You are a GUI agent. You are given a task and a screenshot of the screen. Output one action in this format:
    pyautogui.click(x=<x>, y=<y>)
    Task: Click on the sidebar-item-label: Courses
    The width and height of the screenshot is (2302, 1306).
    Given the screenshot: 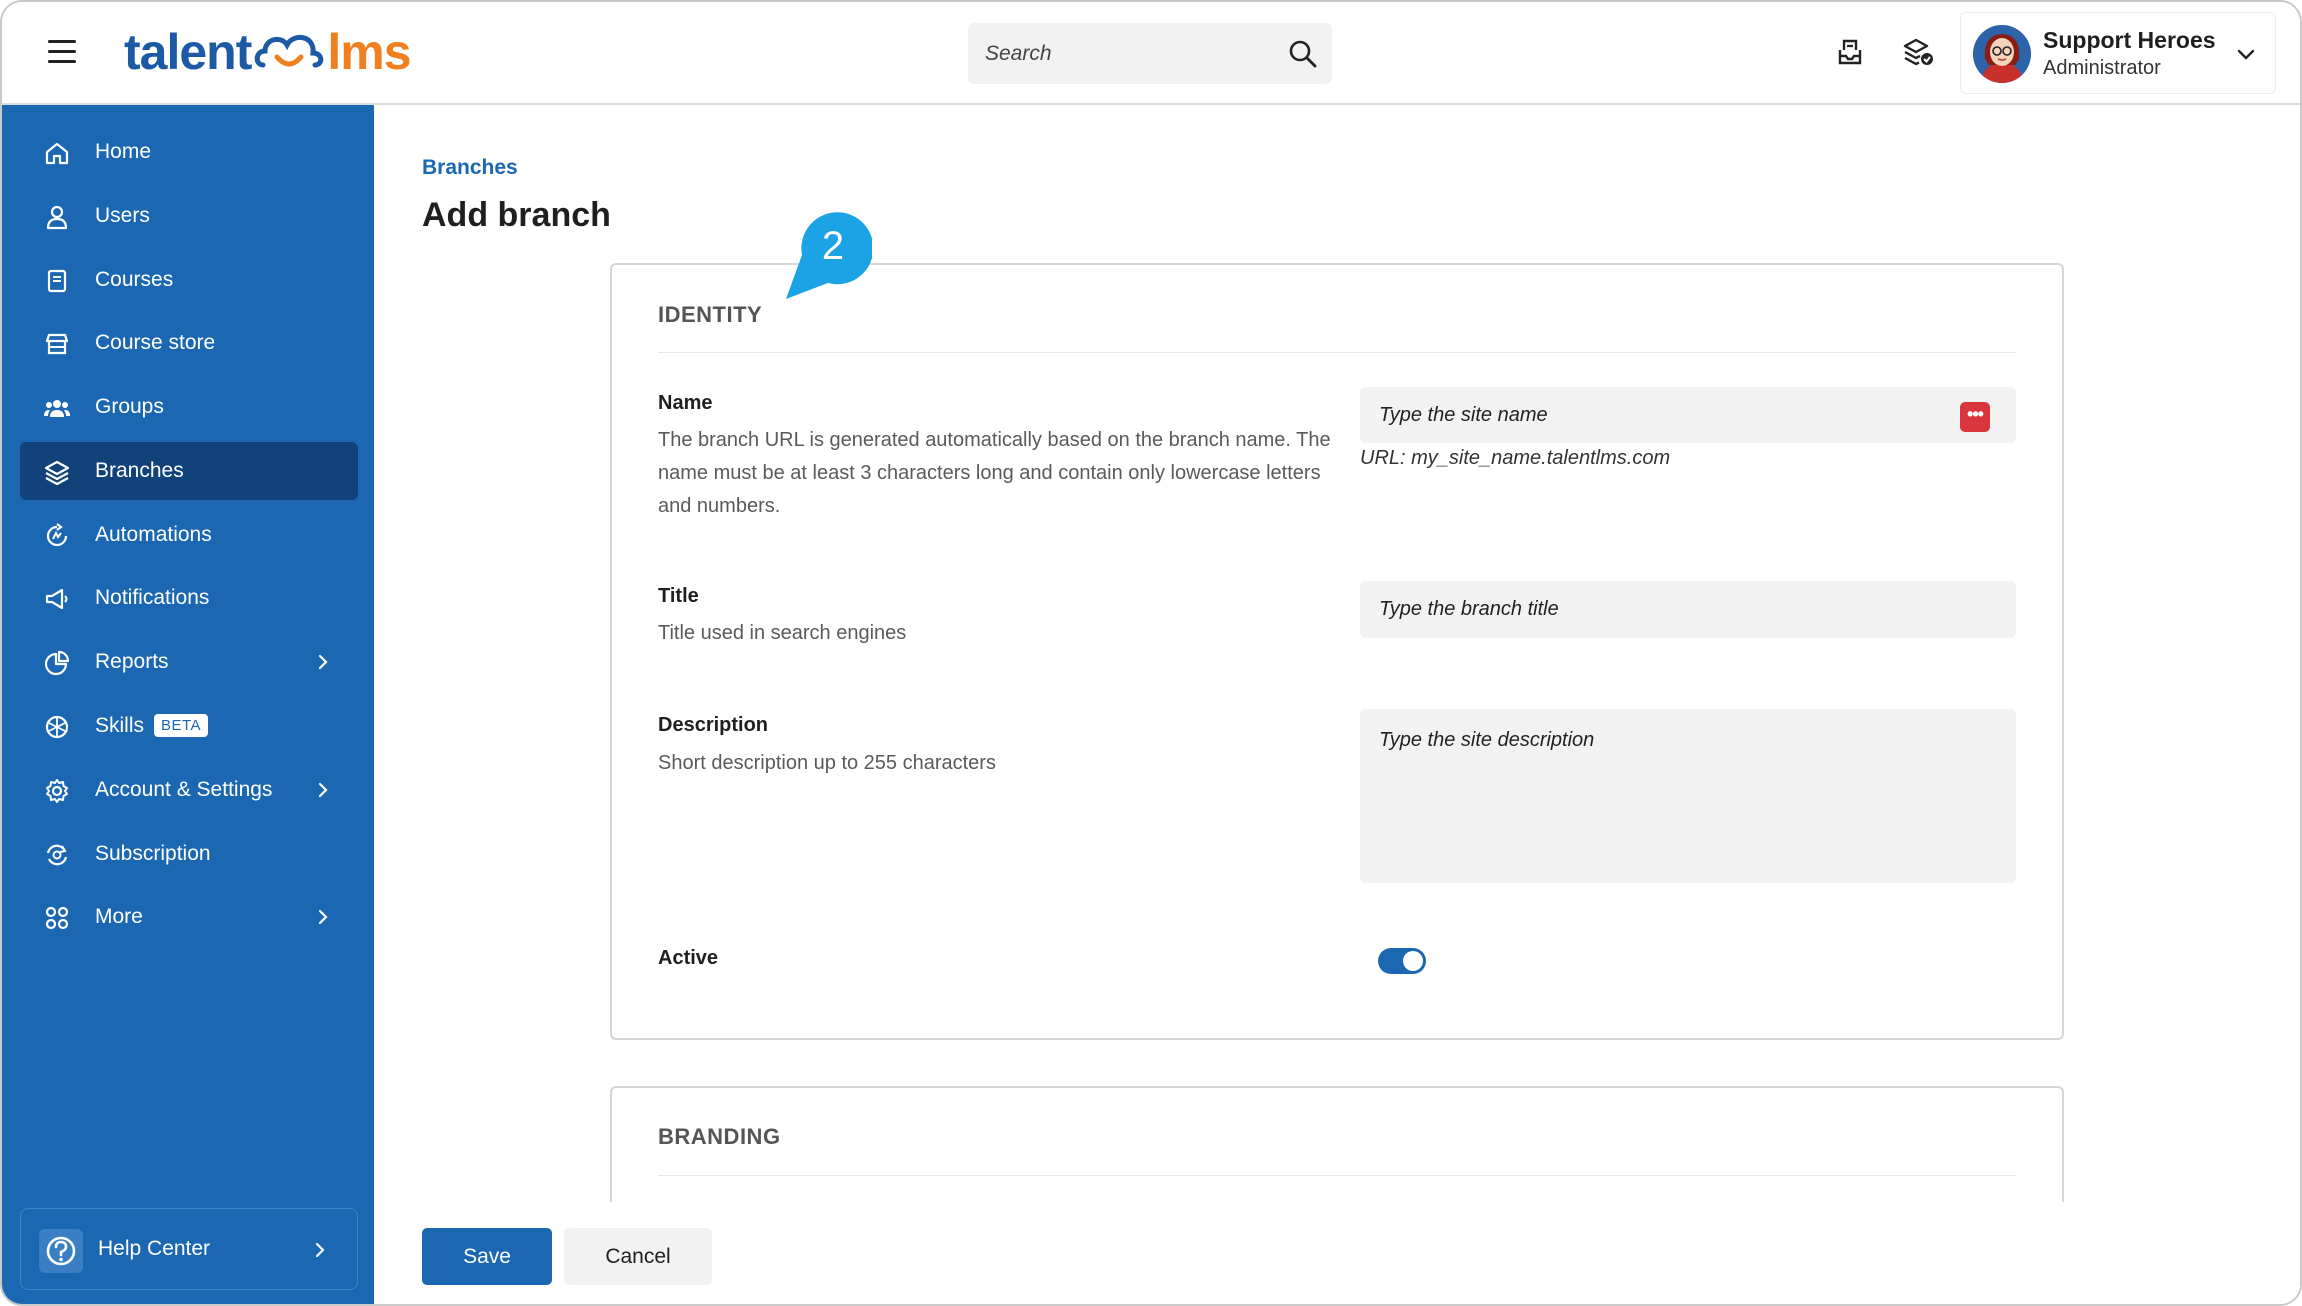 What is the action you would take?
    pyautogui.click(x=134, y=279)
    